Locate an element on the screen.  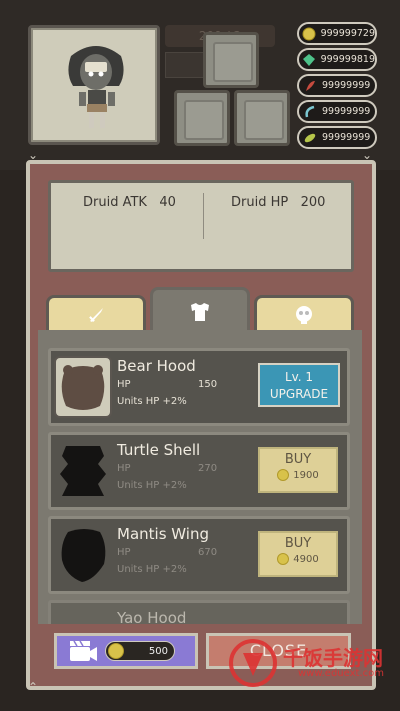
item-name: Mantis Wing is located at coordinates (163, 534).